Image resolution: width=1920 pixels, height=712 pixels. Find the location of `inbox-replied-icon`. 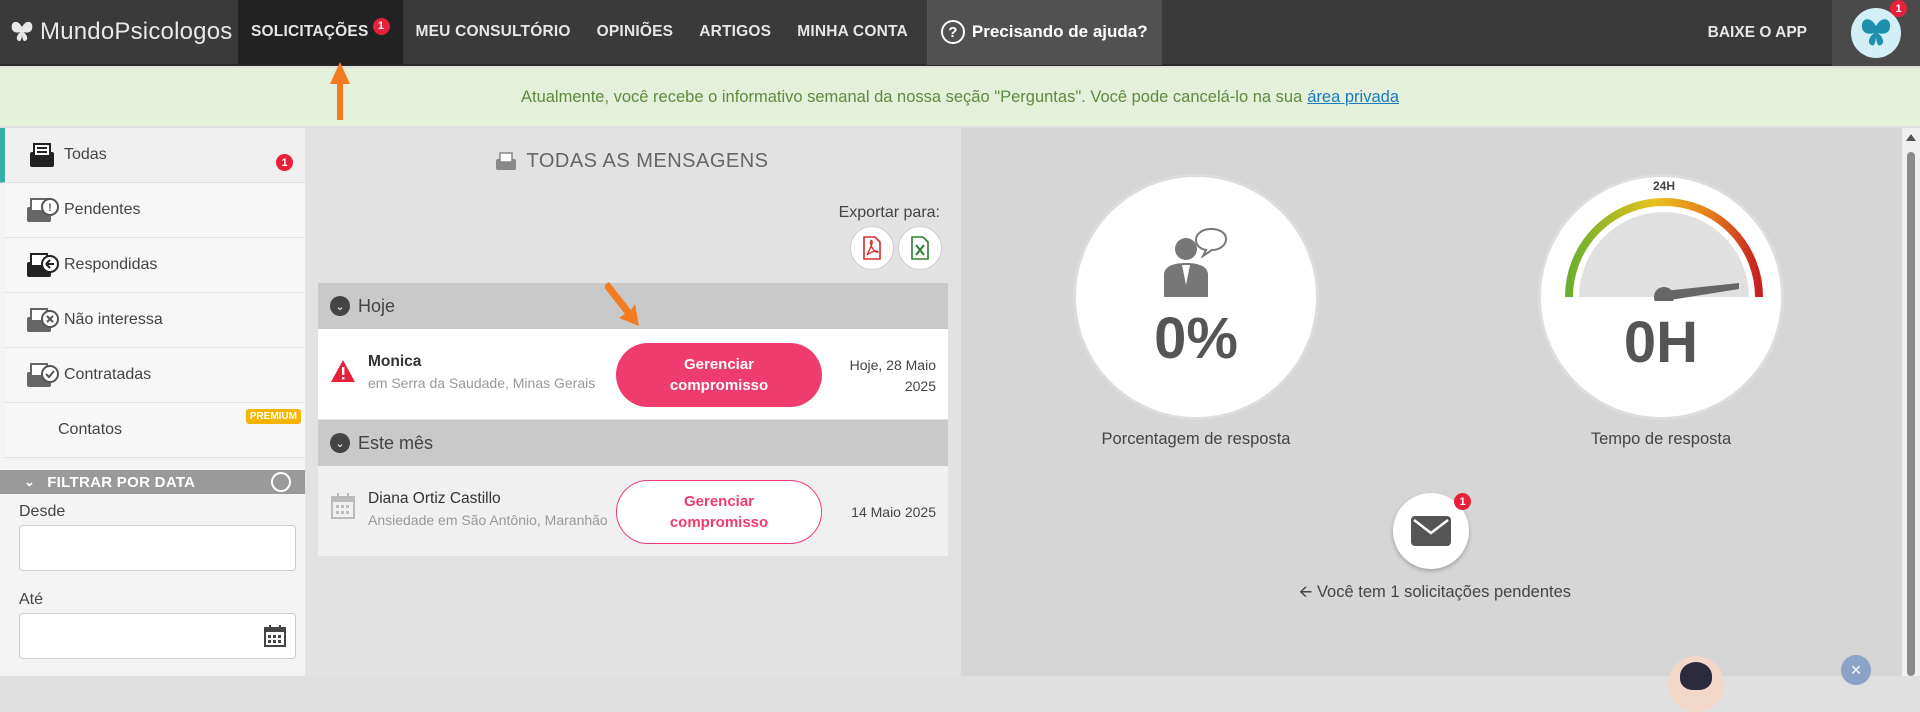

inbox-replied-icon is located at coordinates (42, 265).